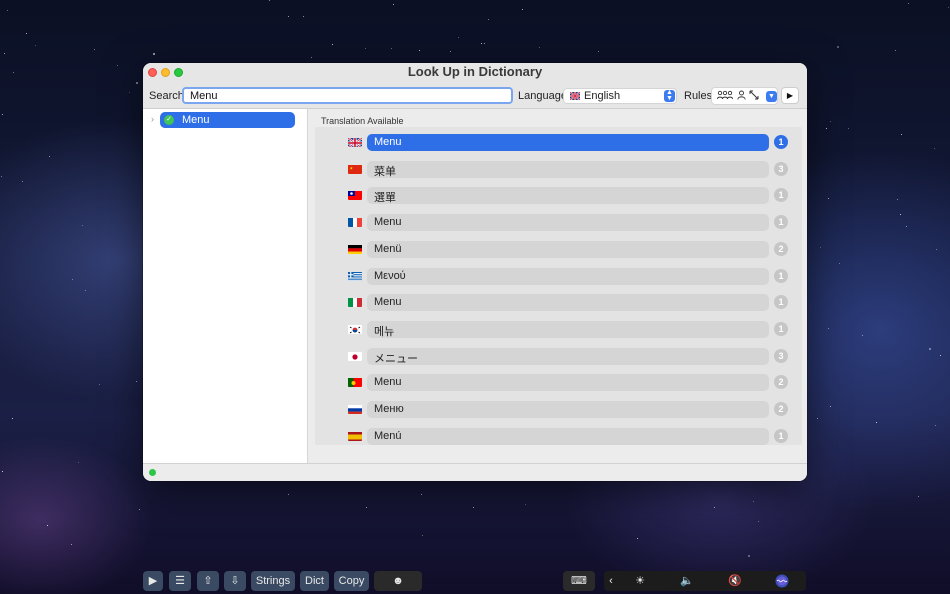  Describe the element at coordinates (568, 249) in the screenshot. I see `translation-field: Menü` at that location.